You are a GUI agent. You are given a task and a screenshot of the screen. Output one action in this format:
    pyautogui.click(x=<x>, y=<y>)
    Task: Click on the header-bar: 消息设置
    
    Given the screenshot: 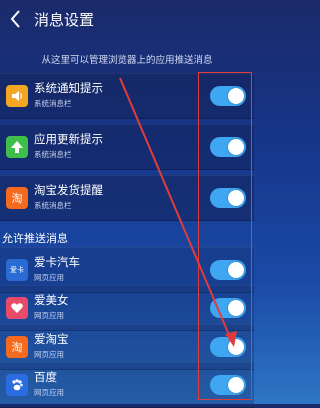 What is the action you would take?
    pyautogui.click(x=127, y=20)
    